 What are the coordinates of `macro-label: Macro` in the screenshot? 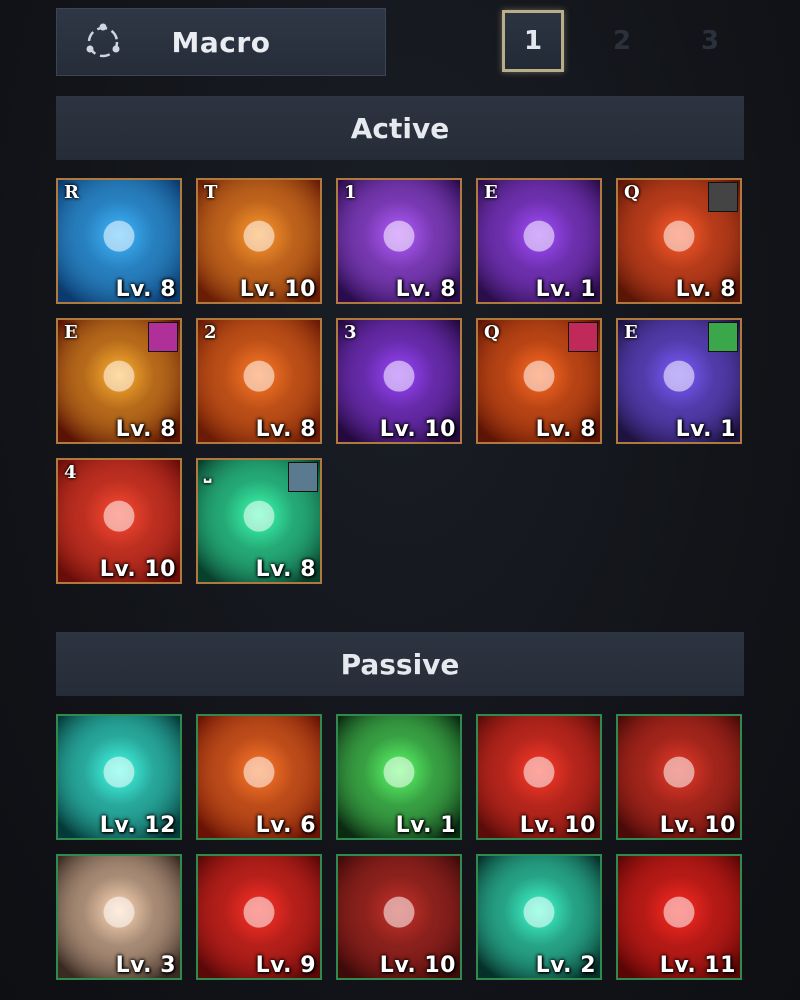 It's located at (221, 42).